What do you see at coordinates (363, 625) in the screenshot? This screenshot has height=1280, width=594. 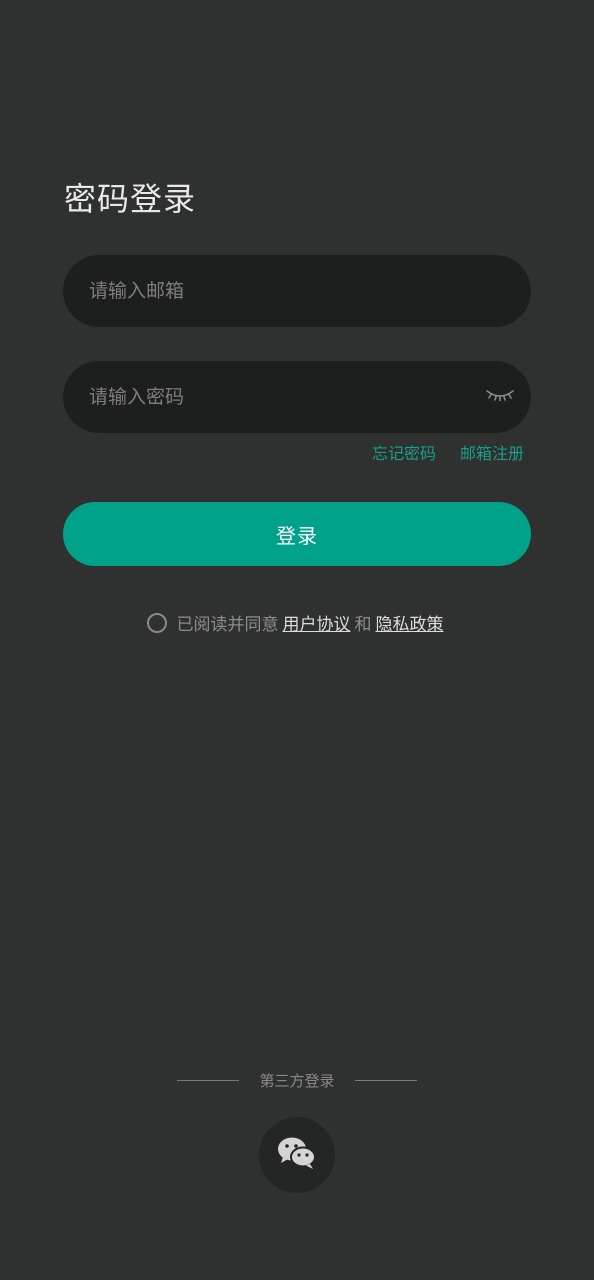 I see `agreement-and: 和` at bounding box center [363, 625].